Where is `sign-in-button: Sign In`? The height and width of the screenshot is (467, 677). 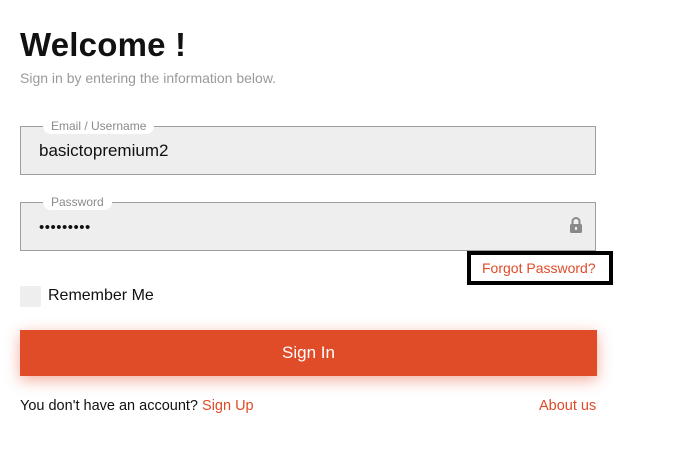
sign-in-button: Sign In is located at coordinates (308, 353).